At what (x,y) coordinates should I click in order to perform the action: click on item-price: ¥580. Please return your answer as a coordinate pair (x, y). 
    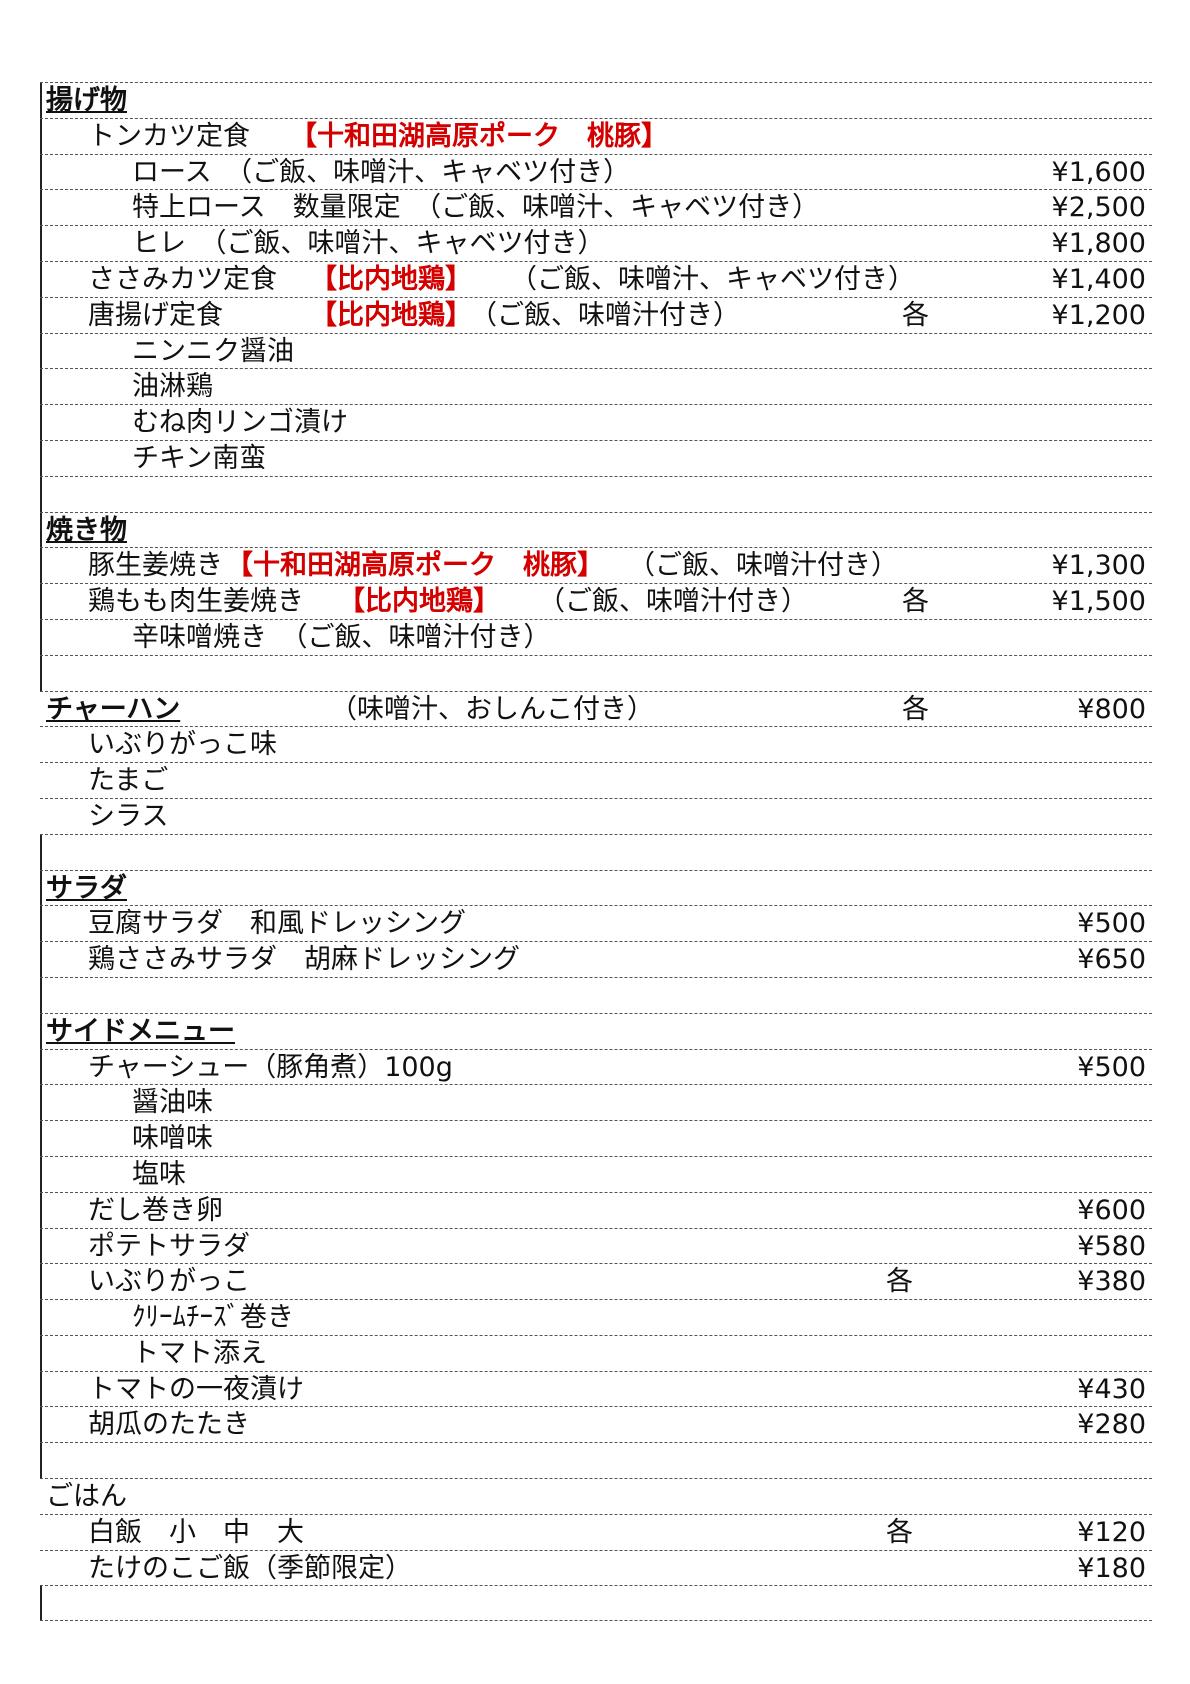
    Looking at the image, I should click on (1111, 1246).